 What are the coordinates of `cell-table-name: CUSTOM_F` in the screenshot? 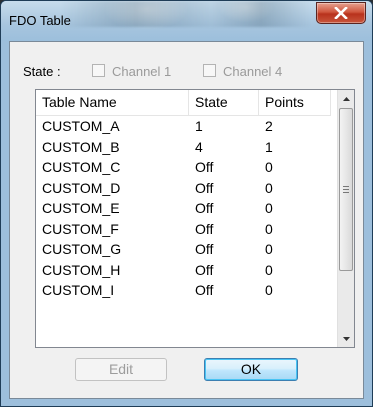 It's located at (80, 228).